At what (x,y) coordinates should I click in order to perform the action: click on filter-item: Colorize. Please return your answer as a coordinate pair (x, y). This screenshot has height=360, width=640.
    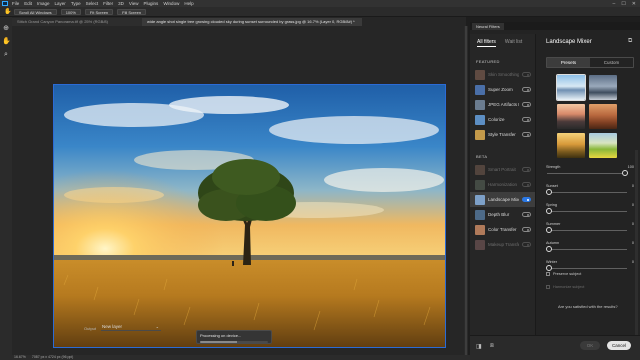
    Looking at the image, I should click on (502, 119).